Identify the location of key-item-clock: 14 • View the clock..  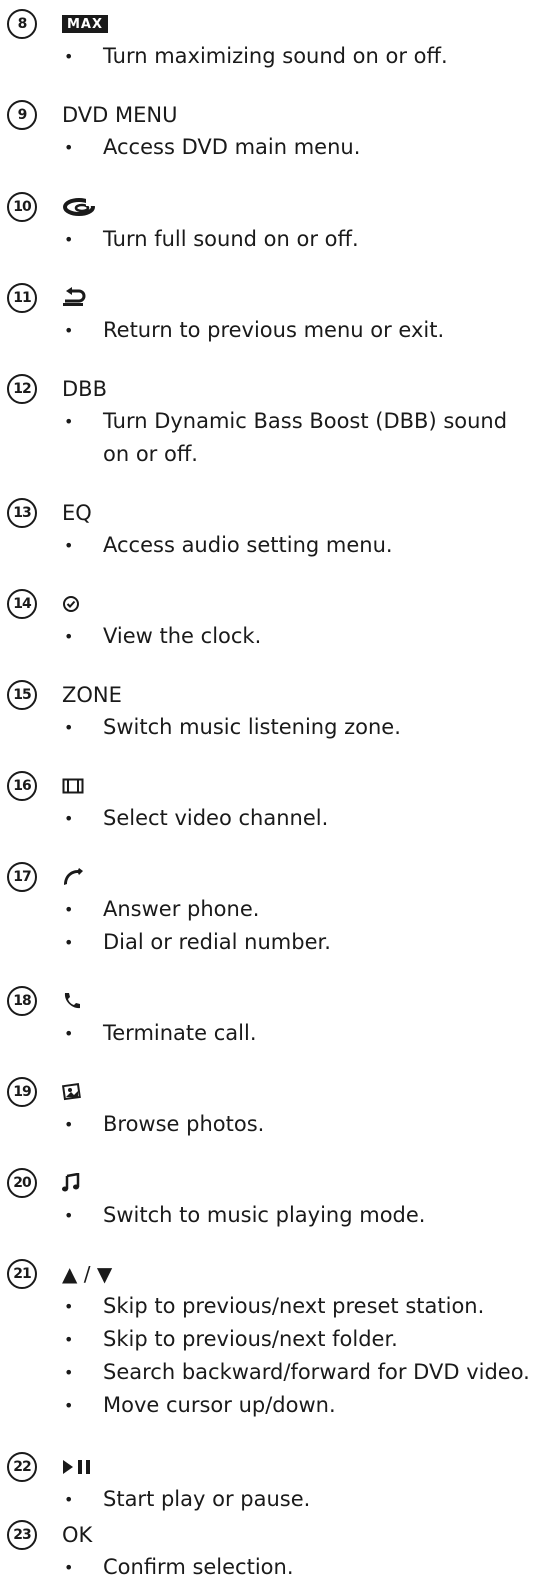
(271, 620).